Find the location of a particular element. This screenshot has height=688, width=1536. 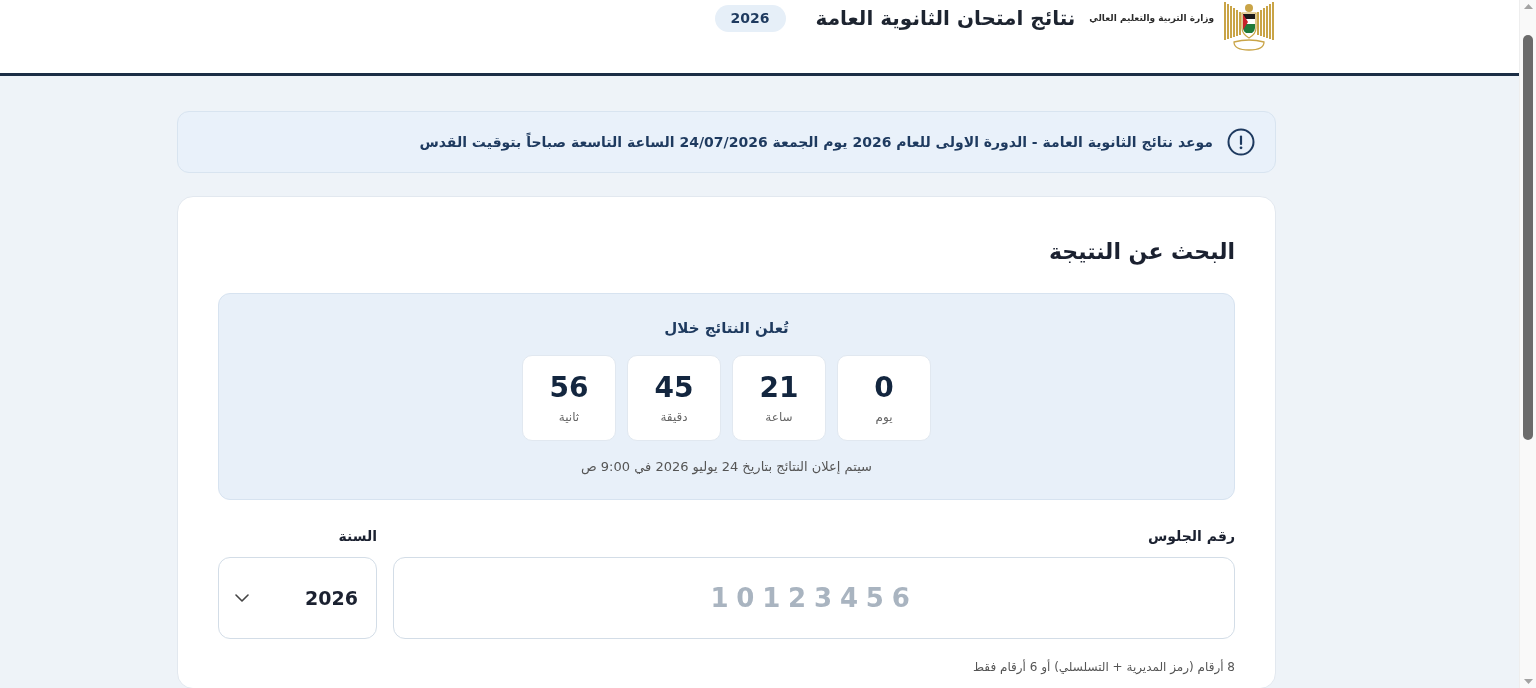

info-icon is located at coordinates (1241, 142).